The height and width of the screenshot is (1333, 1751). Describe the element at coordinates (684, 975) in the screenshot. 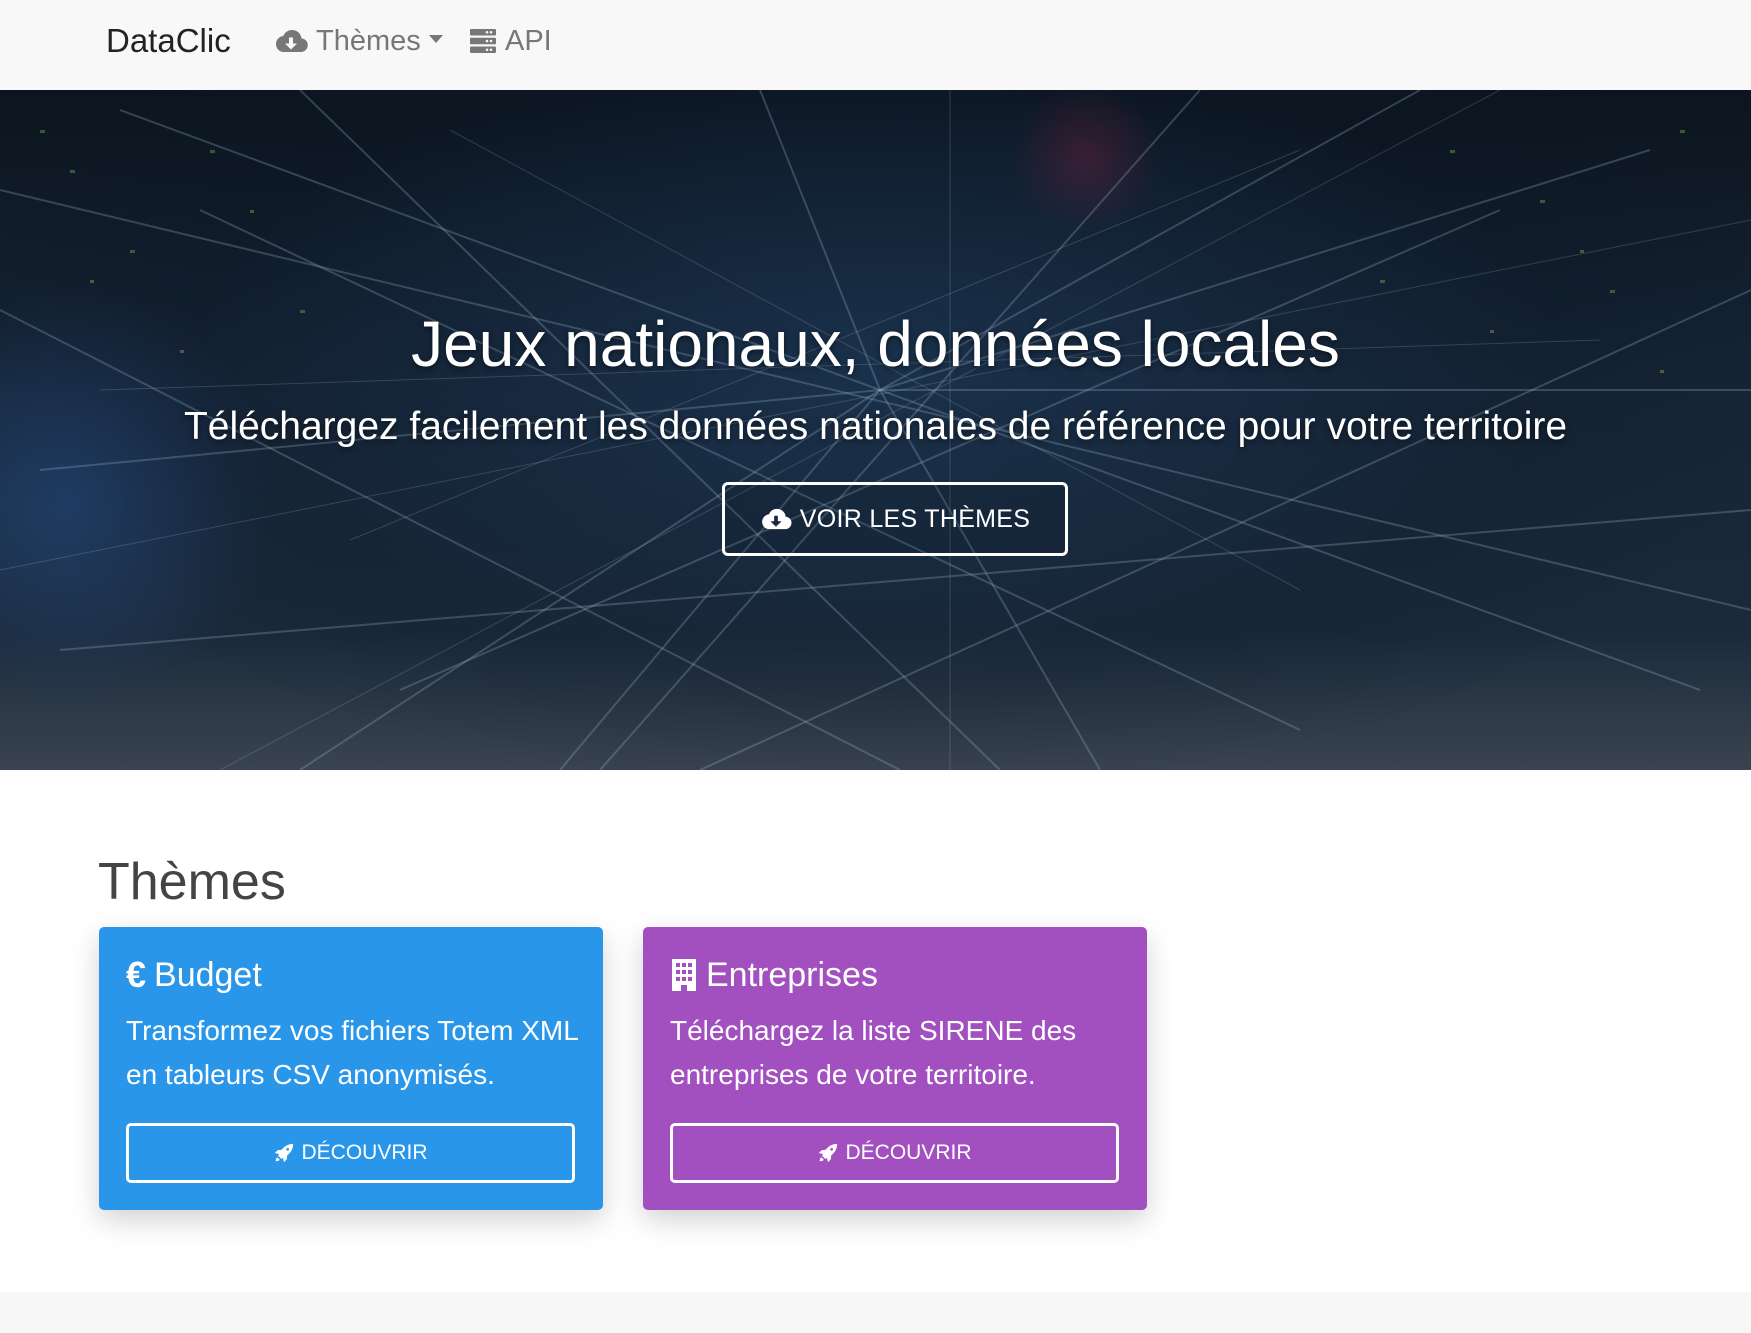

I see `building-icon` at that location.